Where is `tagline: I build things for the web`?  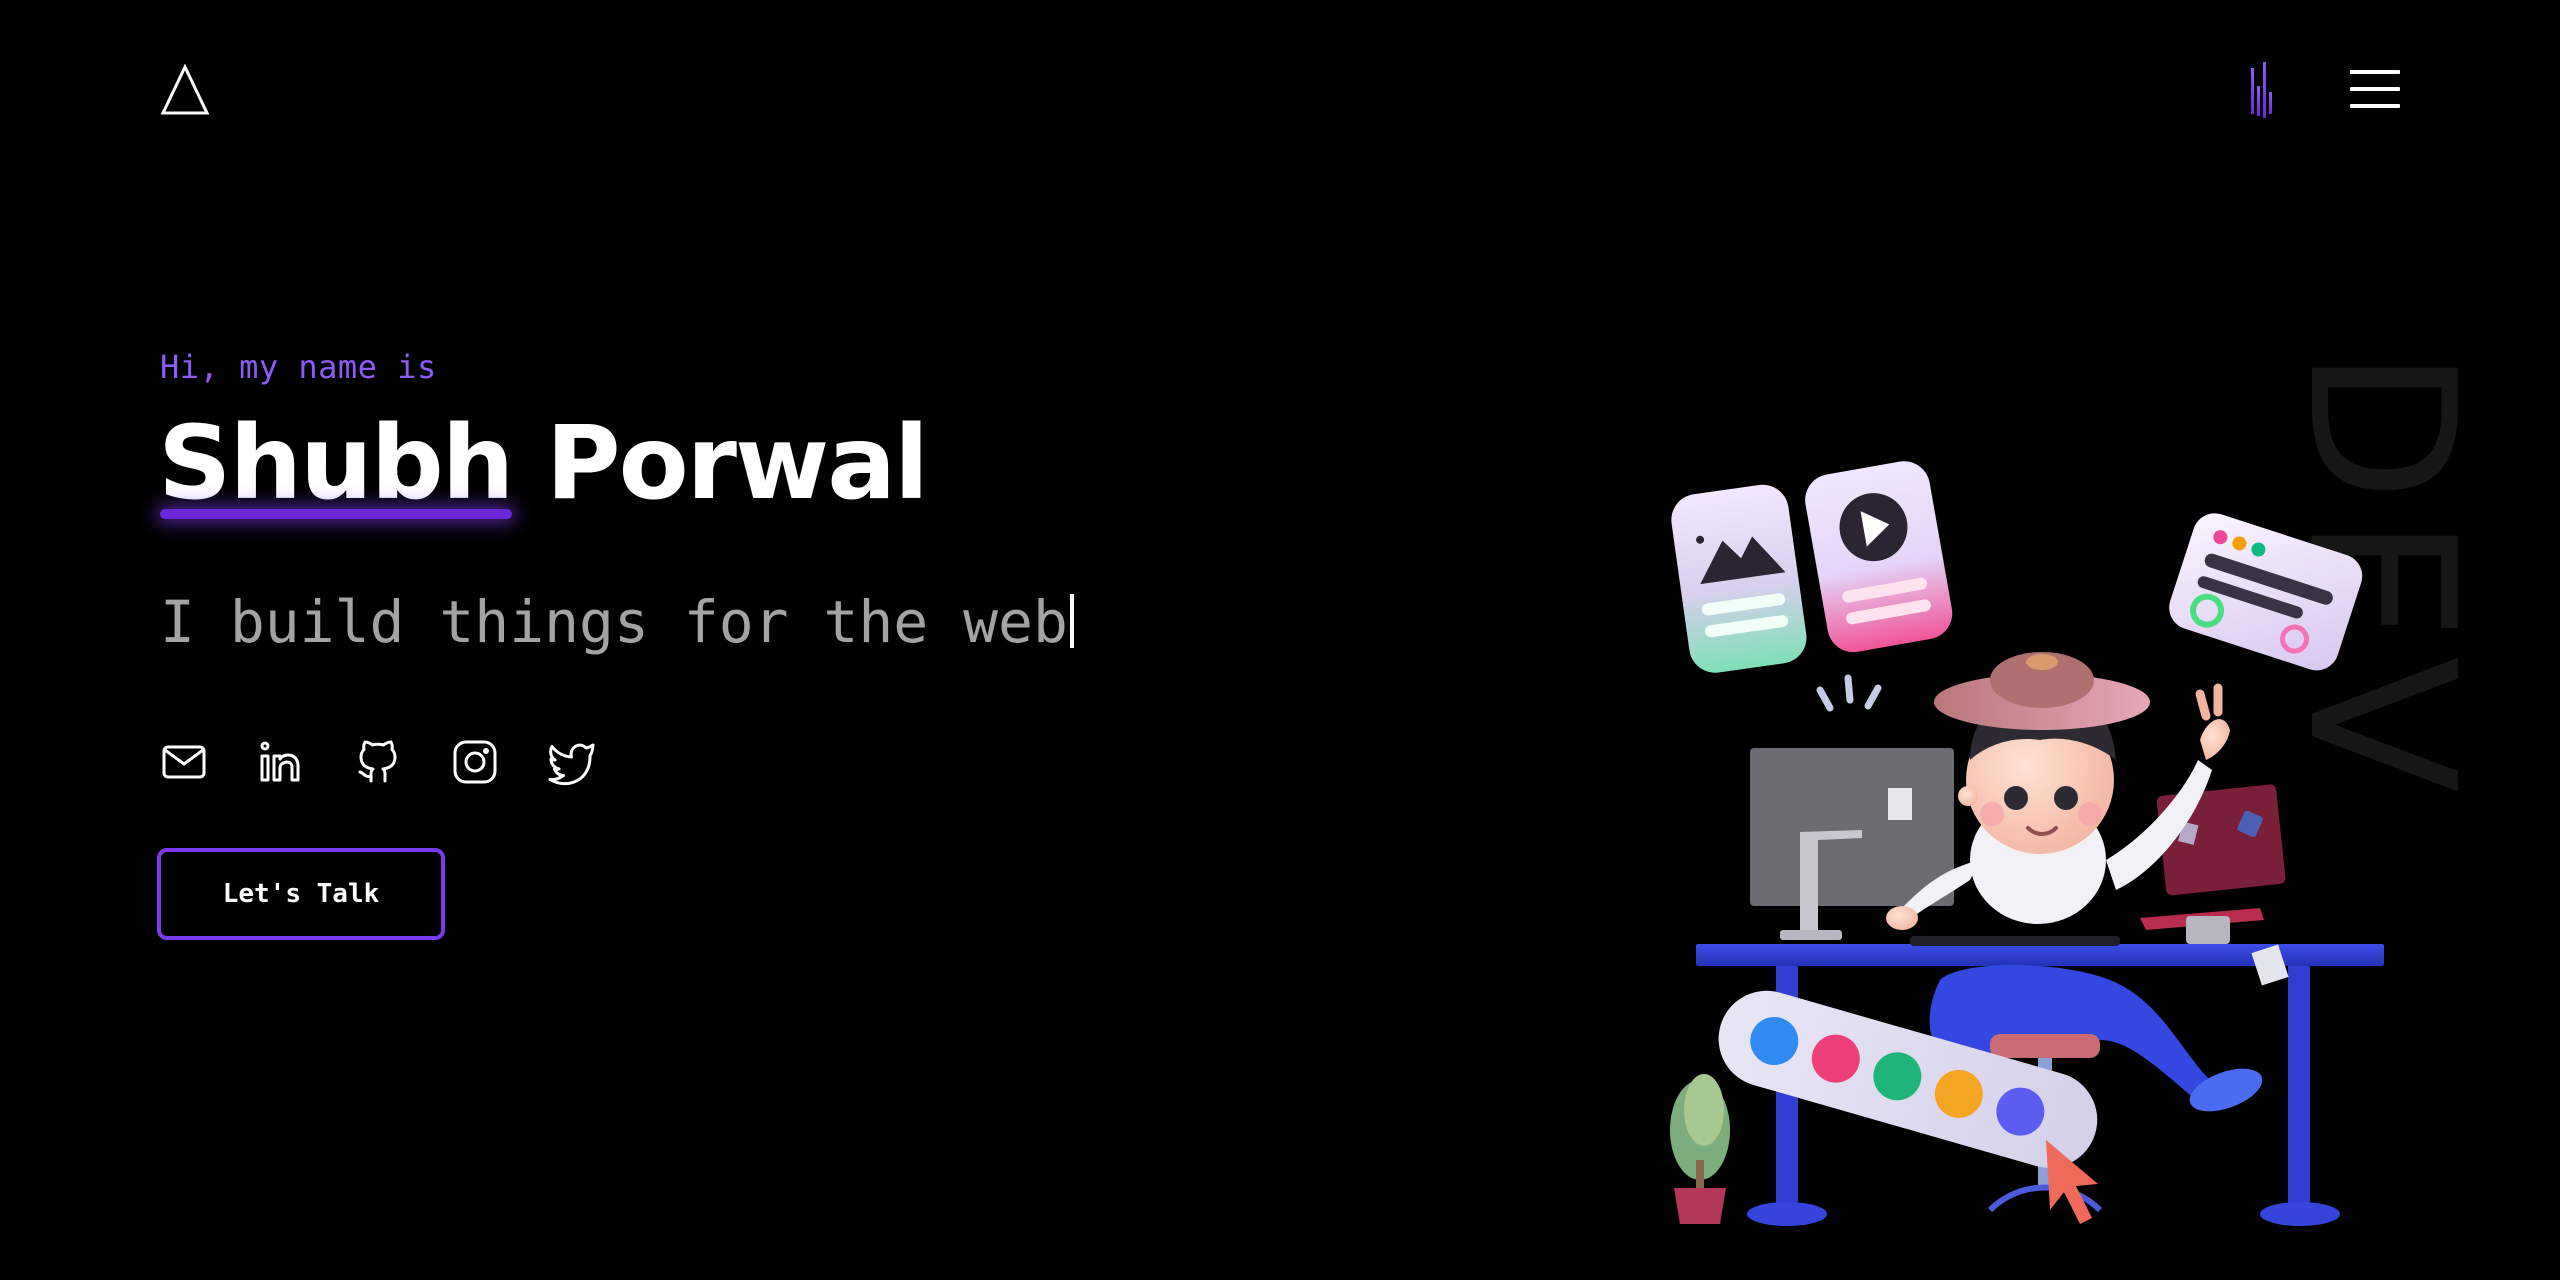
tagline: I build things for the web is located at coordinates (617, 622).